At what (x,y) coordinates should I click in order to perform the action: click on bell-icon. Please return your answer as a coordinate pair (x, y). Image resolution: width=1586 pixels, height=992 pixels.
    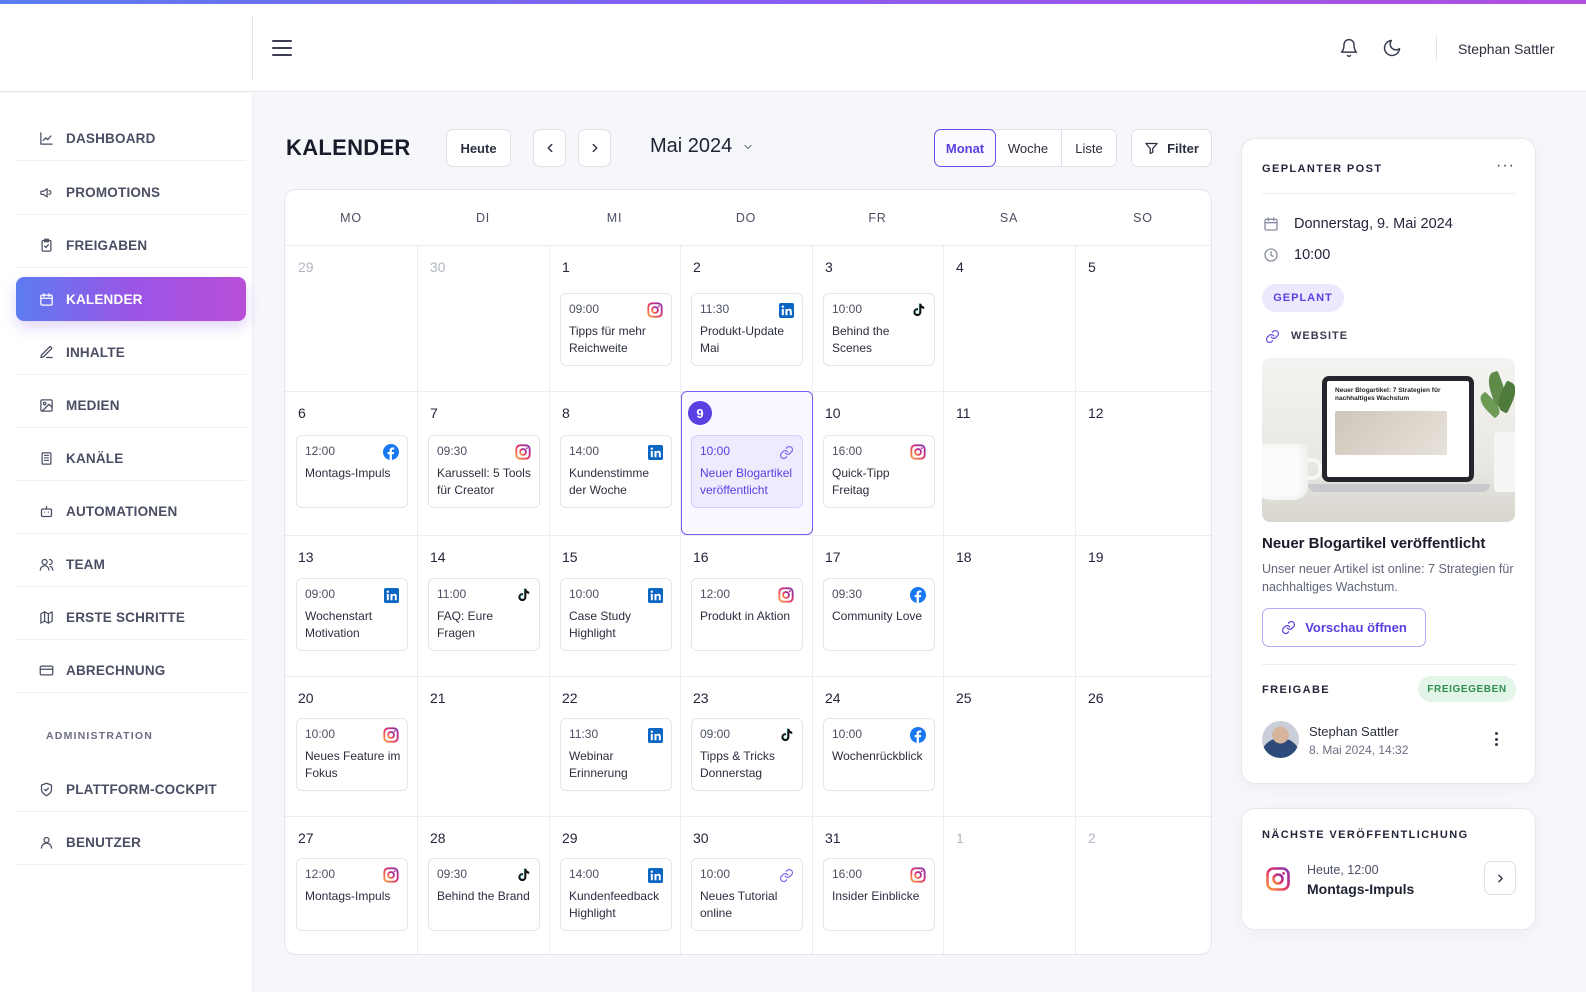
    Looking at the image, I should click on (1349, 48).